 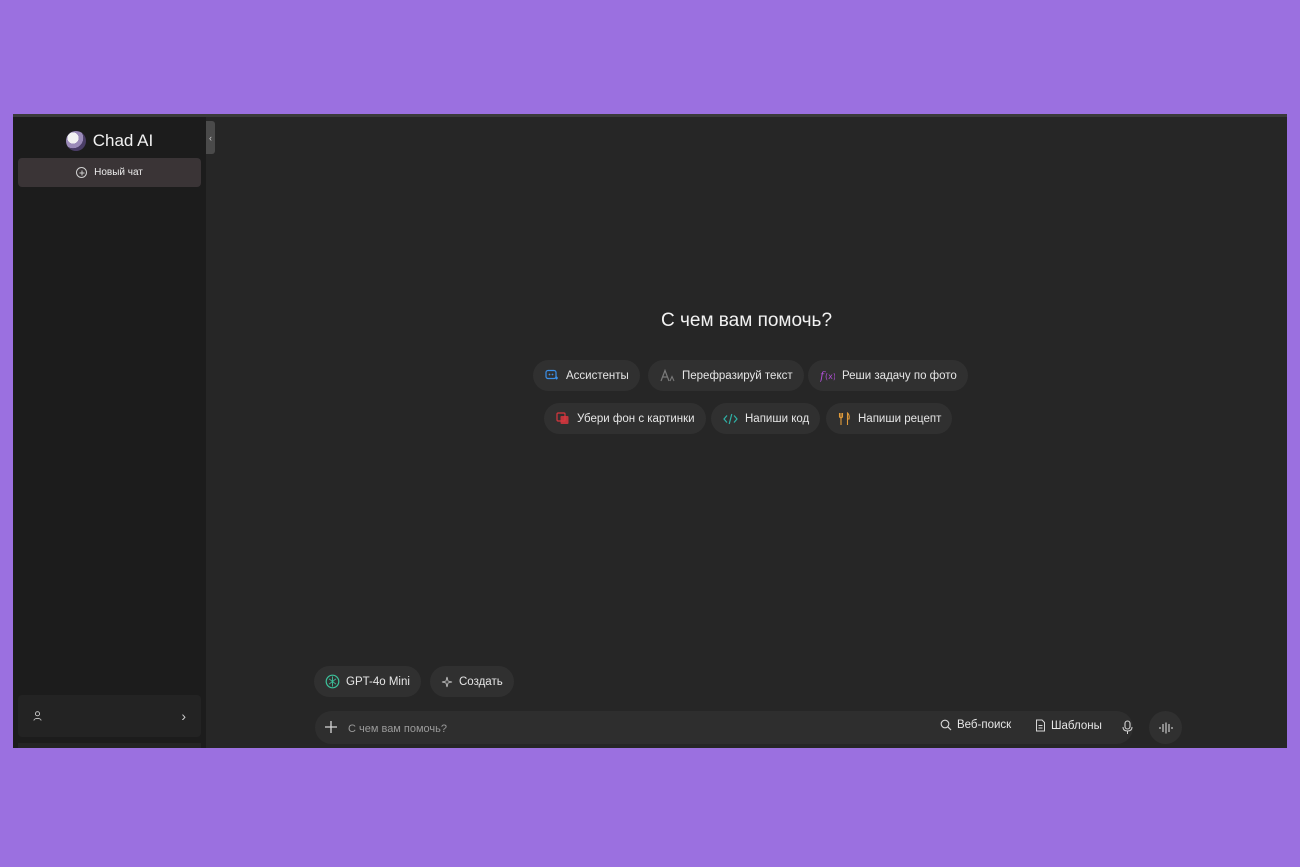 What do you see at coordinates (636, 418) in the screenshot?
I see `suggestion-label: Убери фон с картинки` at bounding box center [636, 418].